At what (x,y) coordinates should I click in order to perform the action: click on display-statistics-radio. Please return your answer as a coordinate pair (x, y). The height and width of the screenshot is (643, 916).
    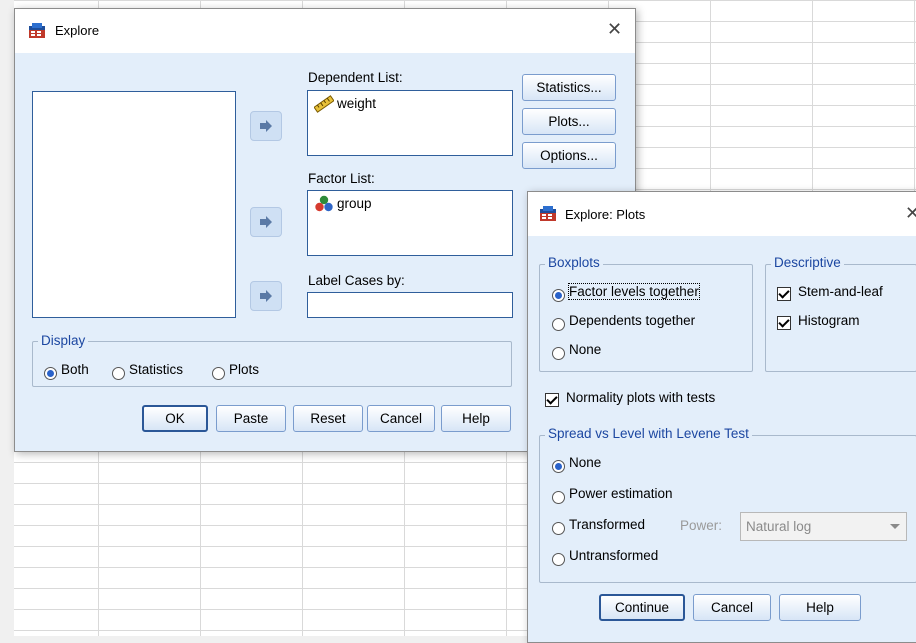
    Looking at the image, I should click on (118, 373).